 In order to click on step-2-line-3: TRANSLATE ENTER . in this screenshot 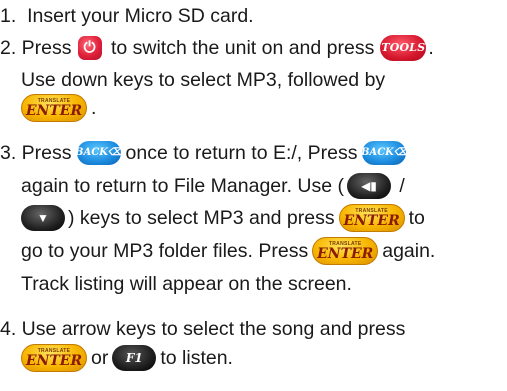, I will do `click(59, 108)`.